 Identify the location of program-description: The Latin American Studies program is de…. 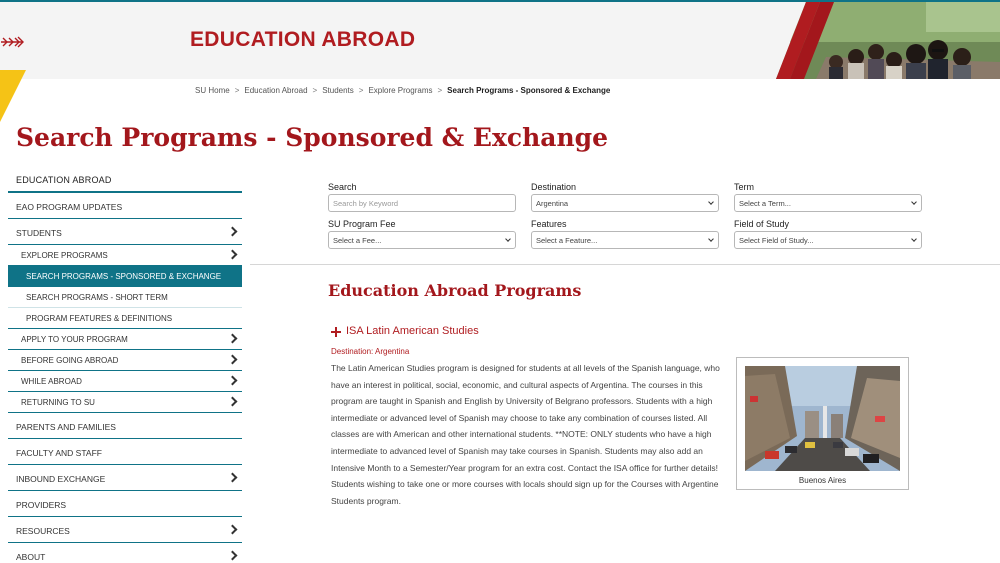
(525, 434).